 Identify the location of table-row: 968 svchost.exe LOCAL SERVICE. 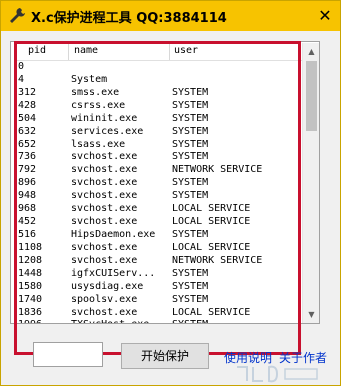
(158, 209).